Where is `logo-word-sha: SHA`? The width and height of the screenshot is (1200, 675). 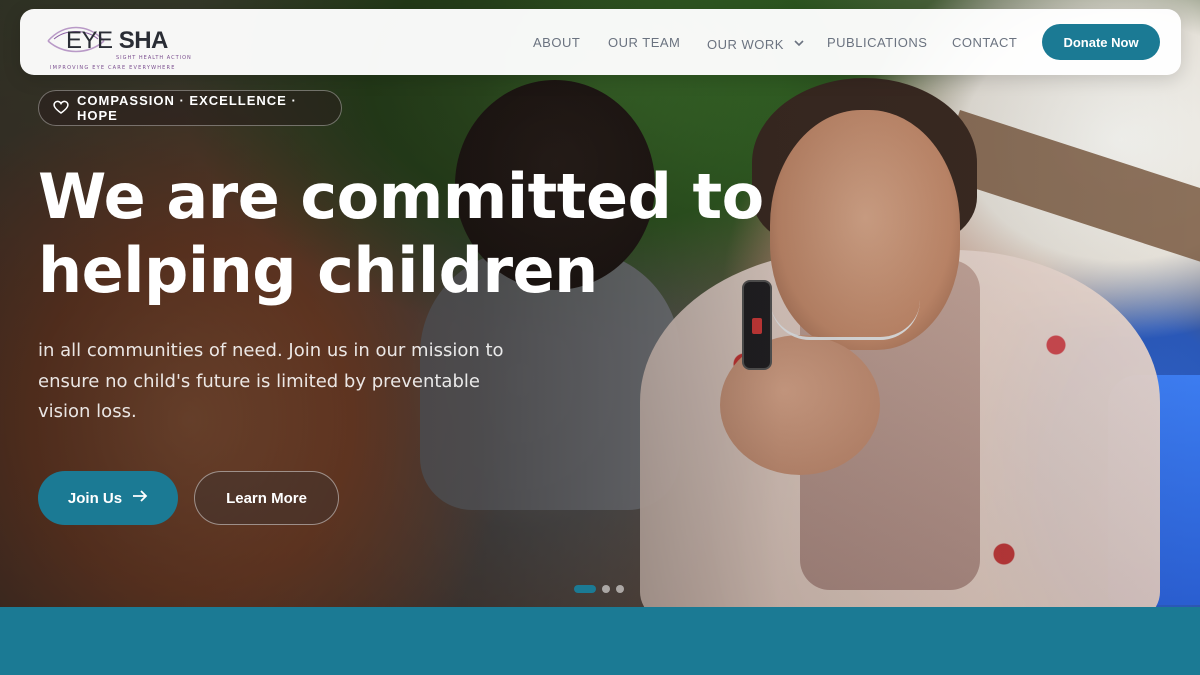
logo-word-sha: SHA is located at coordinates (143, 40).